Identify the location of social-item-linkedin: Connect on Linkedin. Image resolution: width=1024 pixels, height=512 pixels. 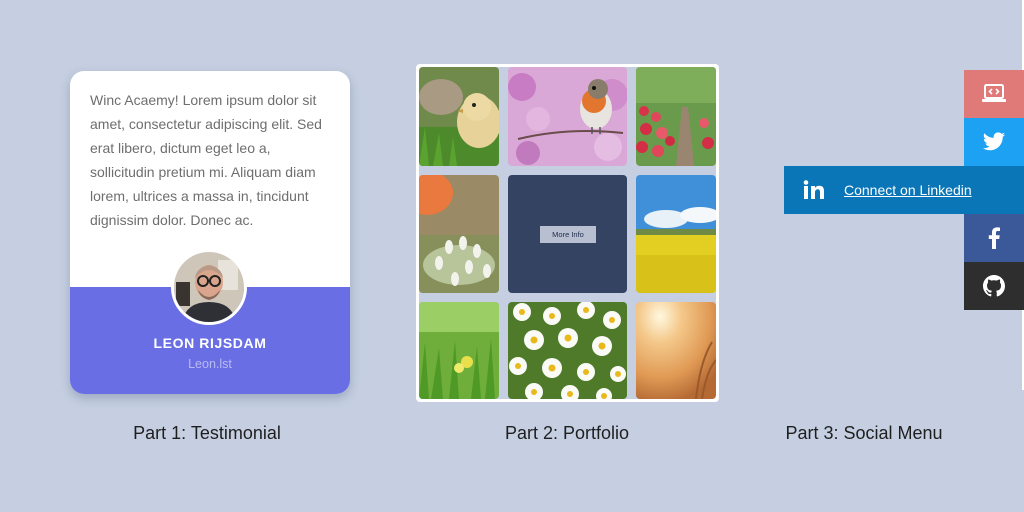
(904, 190).